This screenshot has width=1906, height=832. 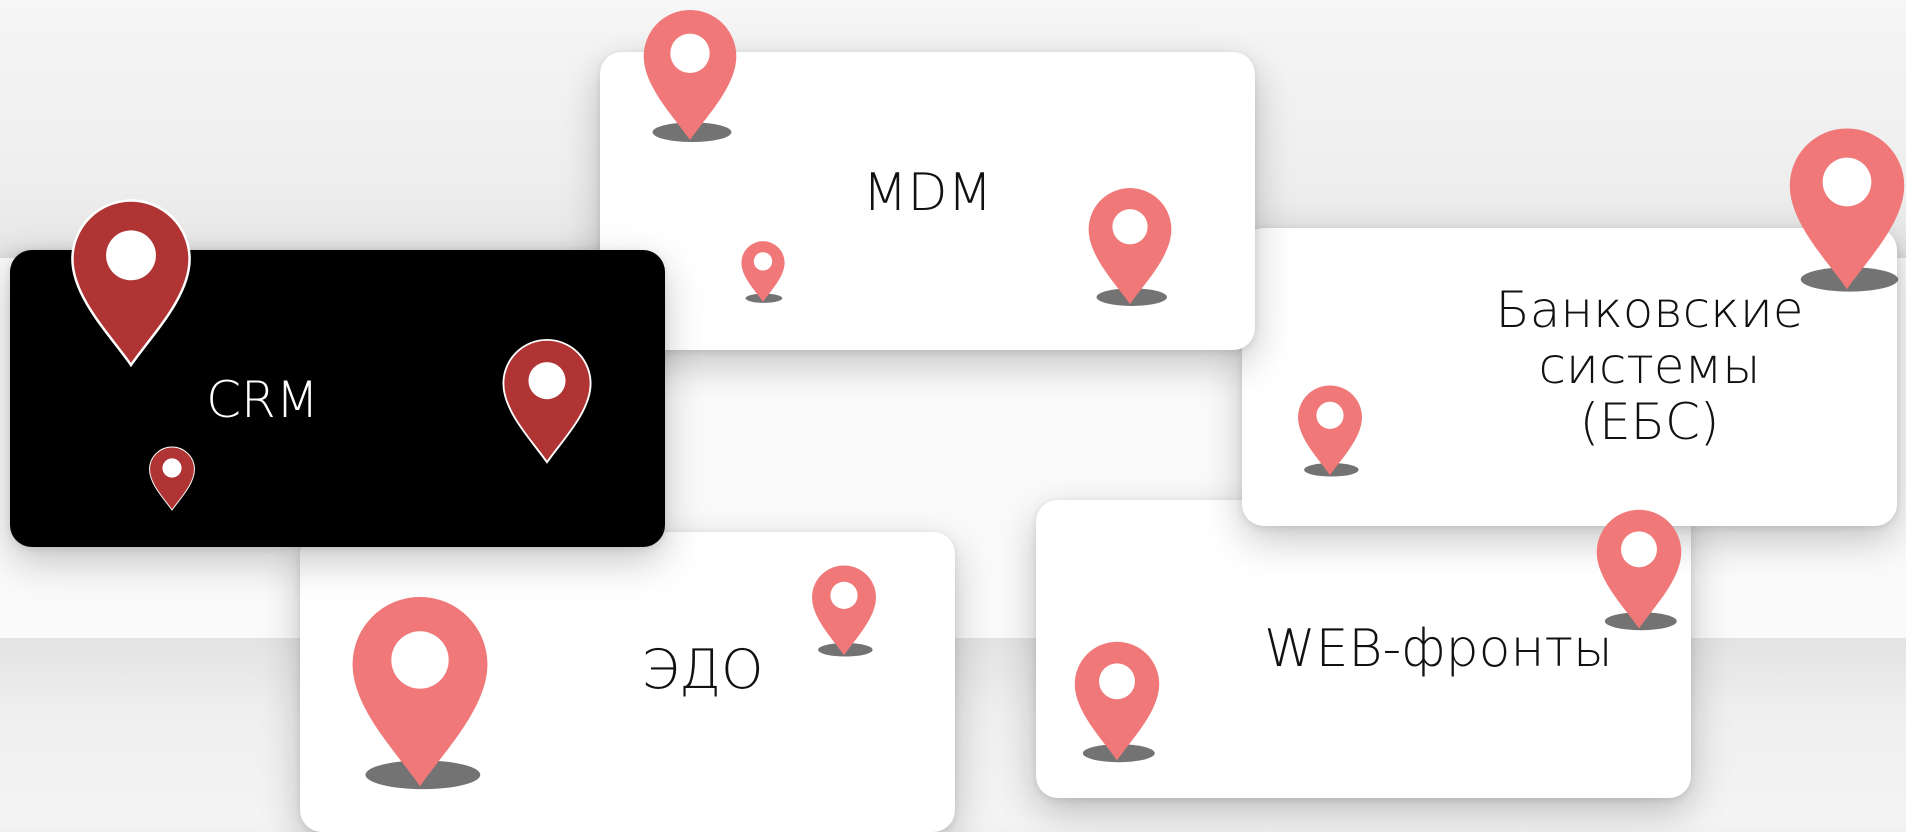 I want to click on bank-card-label: Банковские системы (ЕБС), so click(x=1649, y=366).